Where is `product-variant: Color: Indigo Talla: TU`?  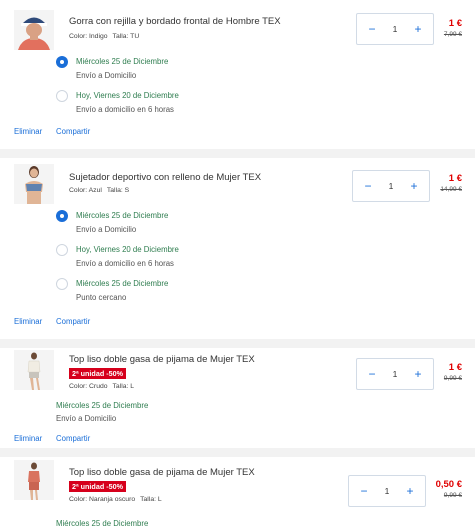
product-variant: Color: Indigo Talla: TU is located at coordinates (104, 36).